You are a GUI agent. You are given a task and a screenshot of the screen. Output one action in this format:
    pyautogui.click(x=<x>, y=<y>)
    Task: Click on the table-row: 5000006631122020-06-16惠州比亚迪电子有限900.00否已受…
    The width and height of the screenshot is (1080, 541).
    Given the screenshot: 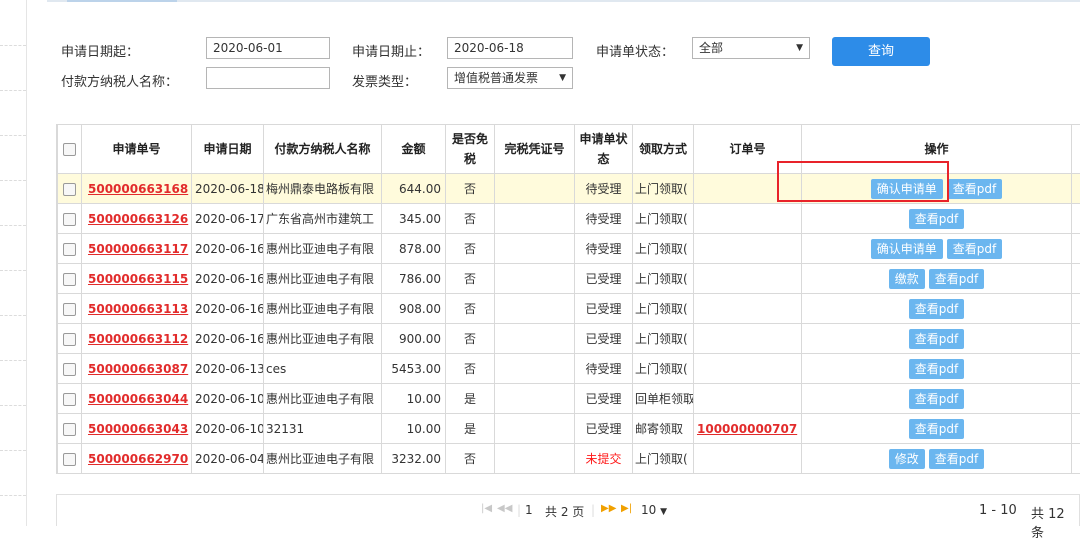 What is the action you would take?
    pyautogui.click(x=569, y=339)
    